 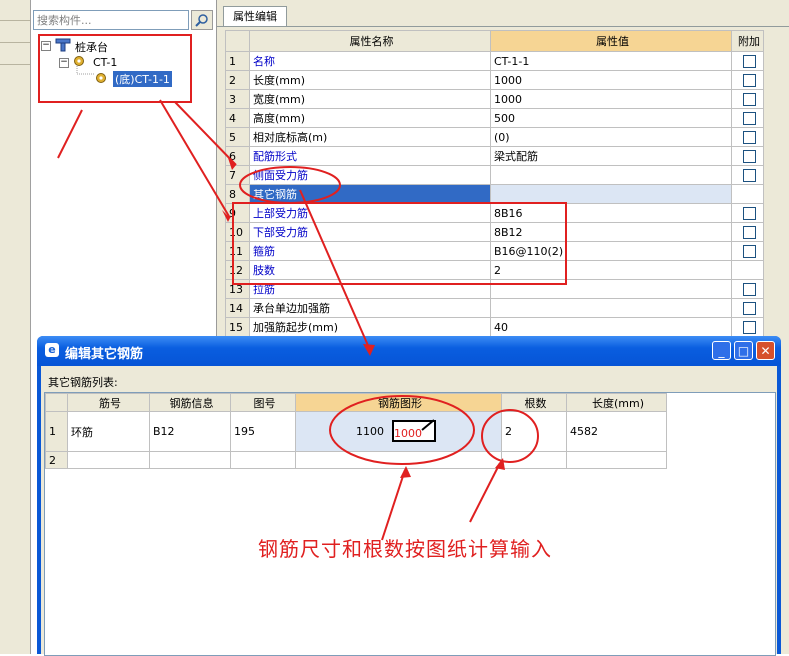 What do you see at coordinates (405, 549) in the screenshot?
I see `annotation-caption: 钢筋尺寸和根数按图纸计算输入` at bounding box center [405, 549].